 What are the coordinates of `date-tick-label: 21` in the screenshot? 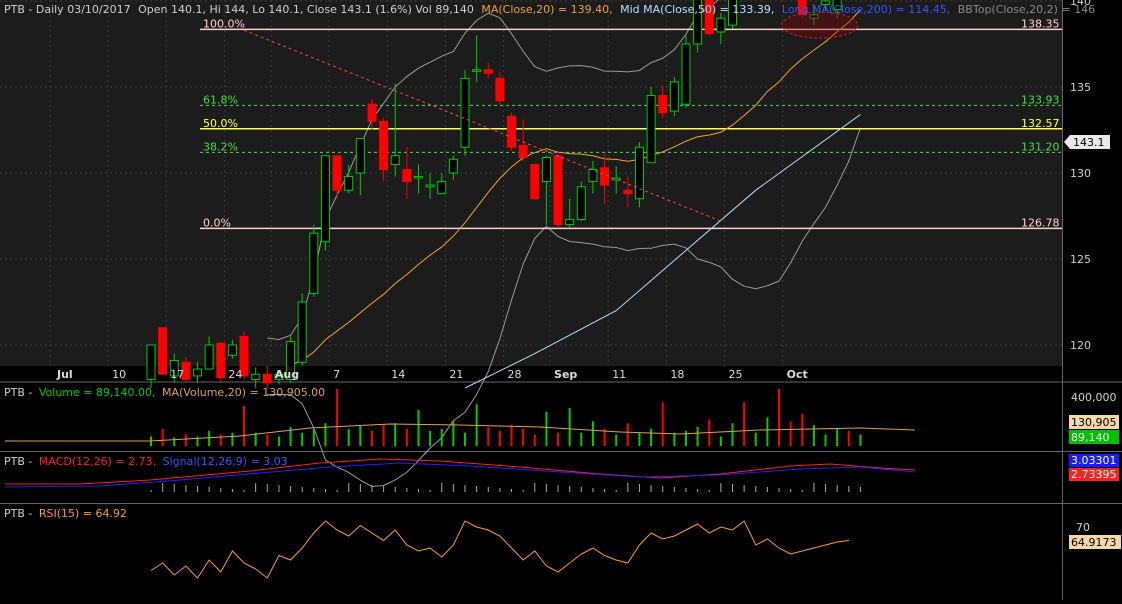 It's located at (456, 374).